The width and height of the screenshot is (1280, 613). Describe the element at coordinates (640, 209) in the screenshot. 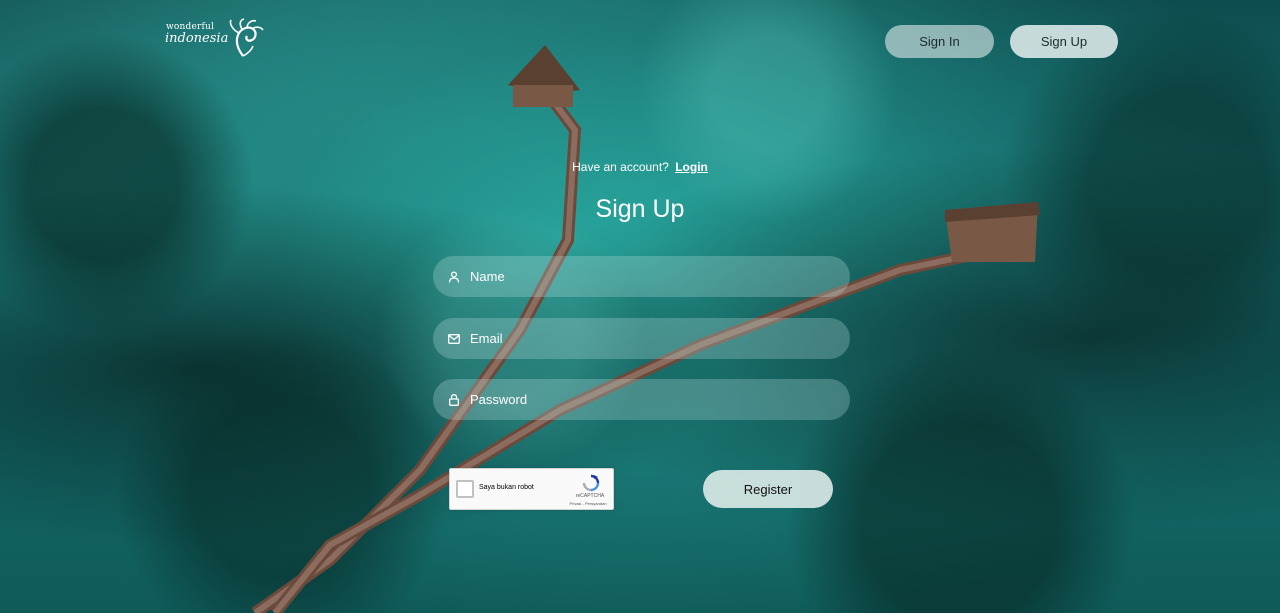

I see `page-title: Sign Up` at that location.